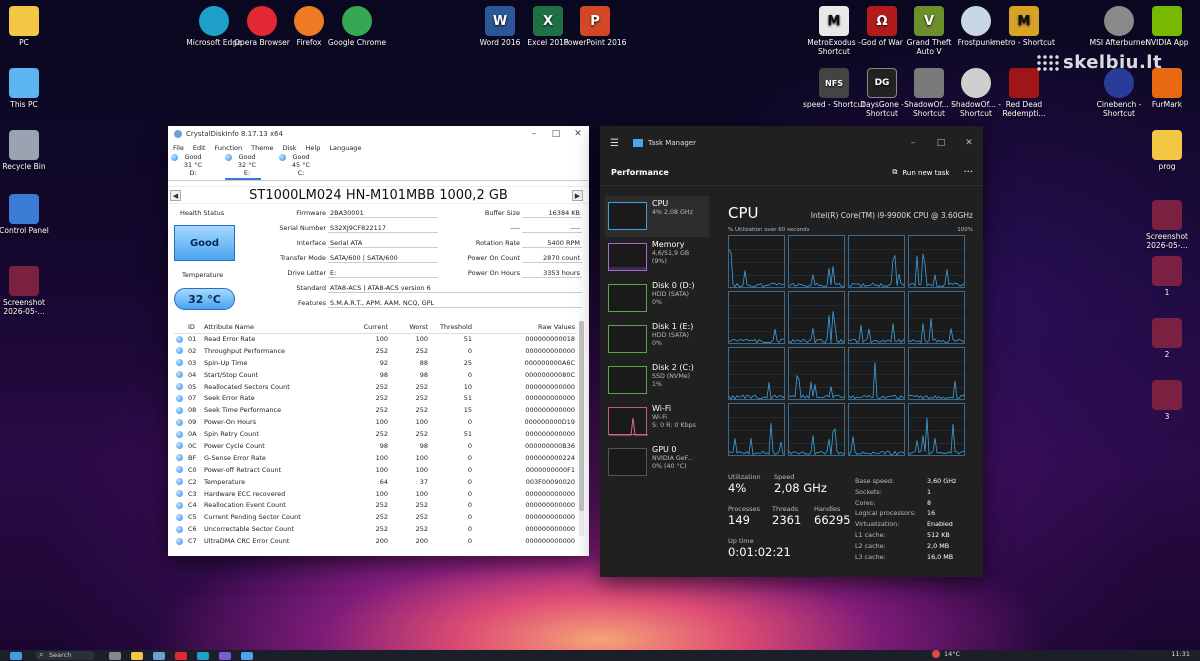  What do you see at coordinates (1167, 88) in the screenshot?
I see `desktop-icon-furmark: FurMark` at bounding box center [1167, 88].